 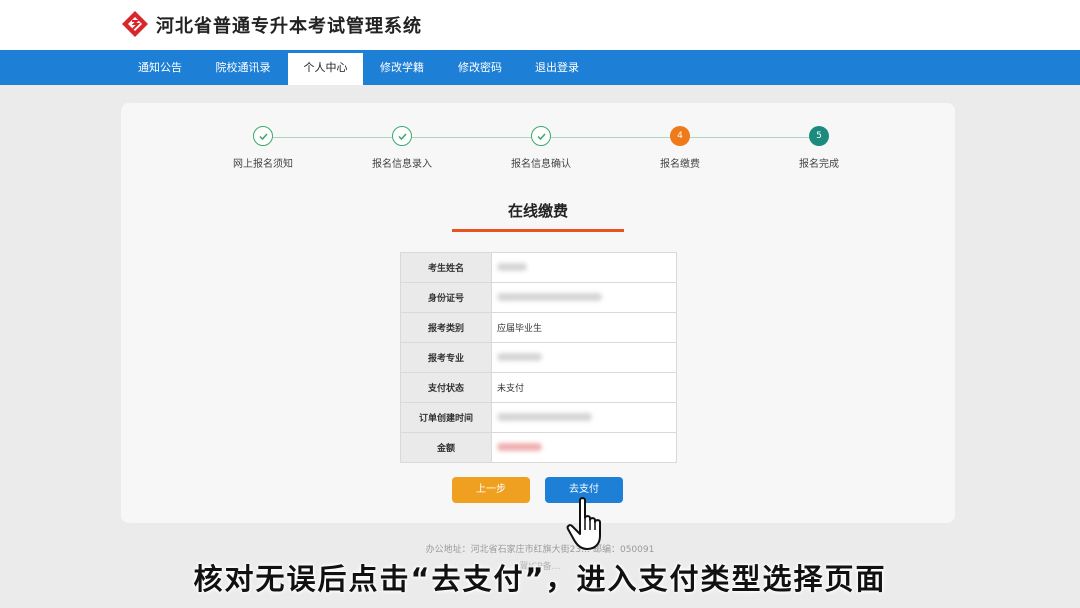 I want to click on row-value: 未支付, so click(x=584, y=387).